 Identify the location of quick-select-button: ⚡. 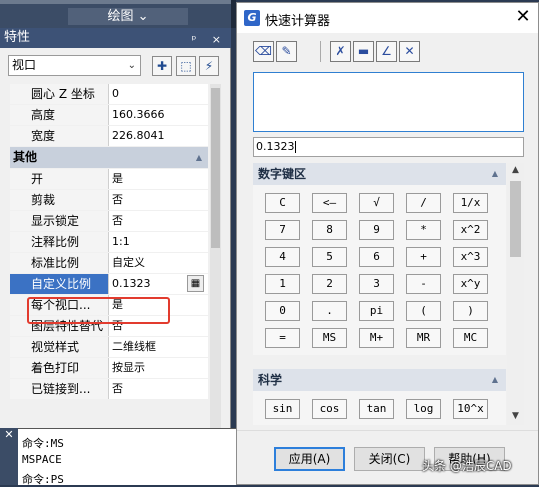
(209, 66).